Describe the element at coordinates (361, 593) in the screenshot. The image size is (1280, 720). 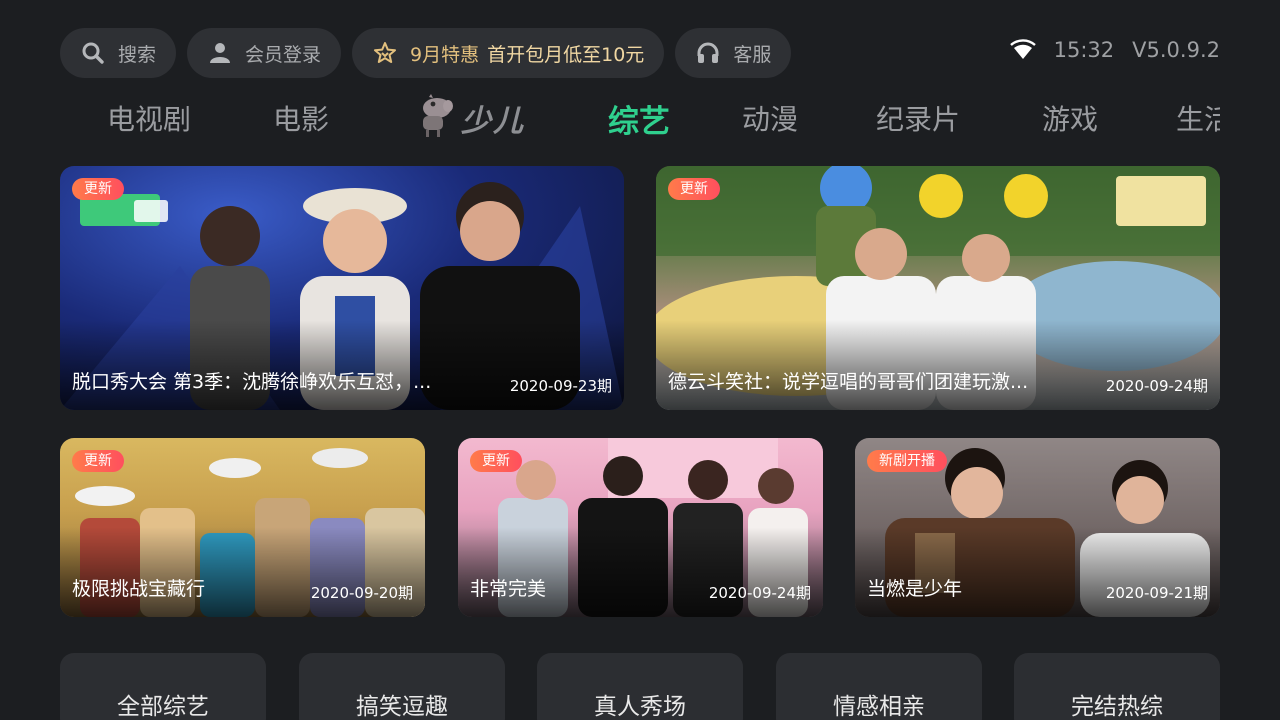
I see `card-date: 2020-09-20期` at that location.